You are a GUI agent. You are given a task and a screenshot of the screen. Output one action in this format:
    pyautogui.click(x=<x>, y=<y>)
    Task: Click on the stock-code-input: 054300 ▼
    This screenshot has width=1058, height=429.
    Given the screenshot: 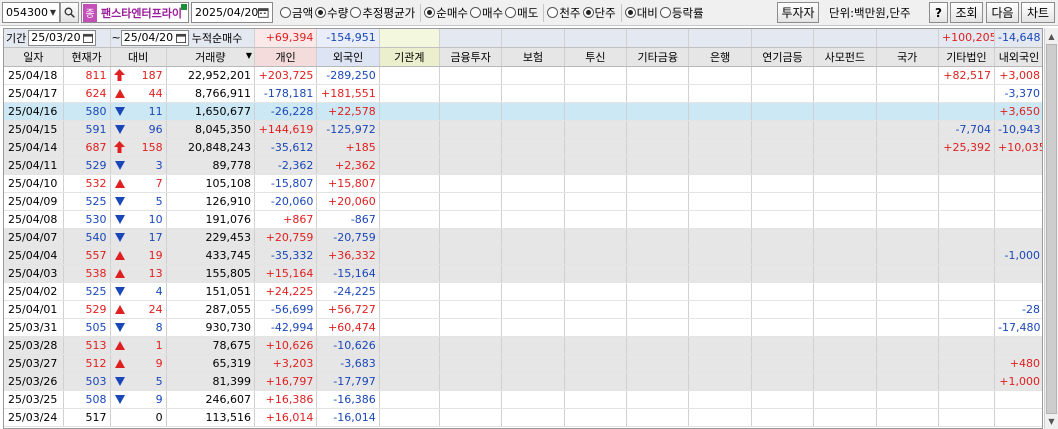 What is the action you would take?
    pyautogui.click(x=31, y=12)
    